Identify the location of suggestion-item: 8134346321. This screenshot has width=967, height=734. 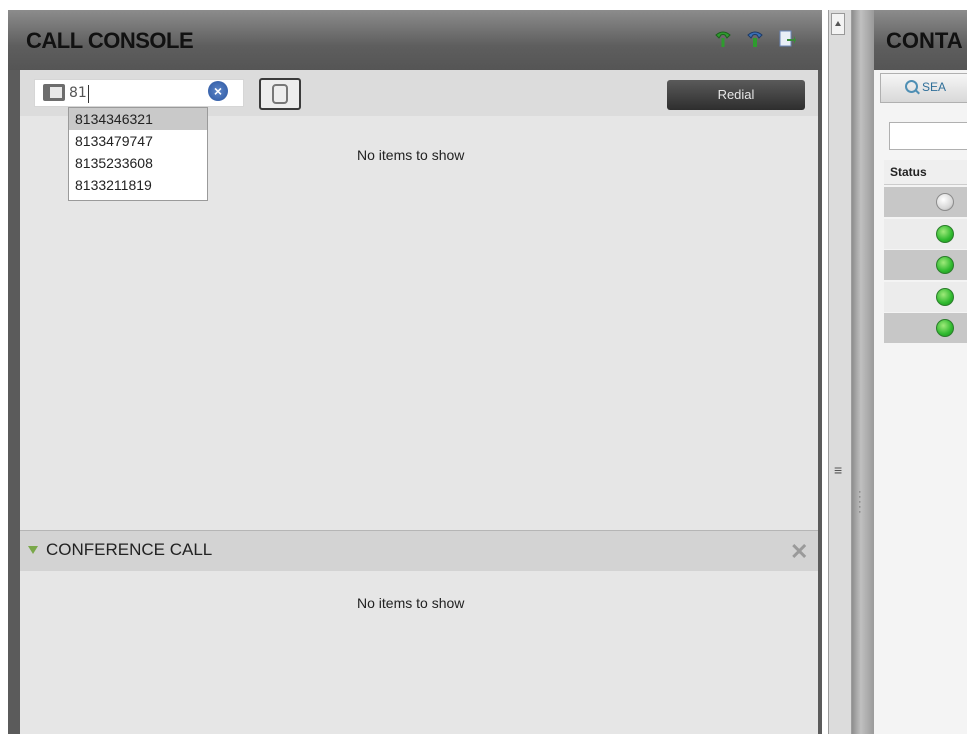
(138, 119).